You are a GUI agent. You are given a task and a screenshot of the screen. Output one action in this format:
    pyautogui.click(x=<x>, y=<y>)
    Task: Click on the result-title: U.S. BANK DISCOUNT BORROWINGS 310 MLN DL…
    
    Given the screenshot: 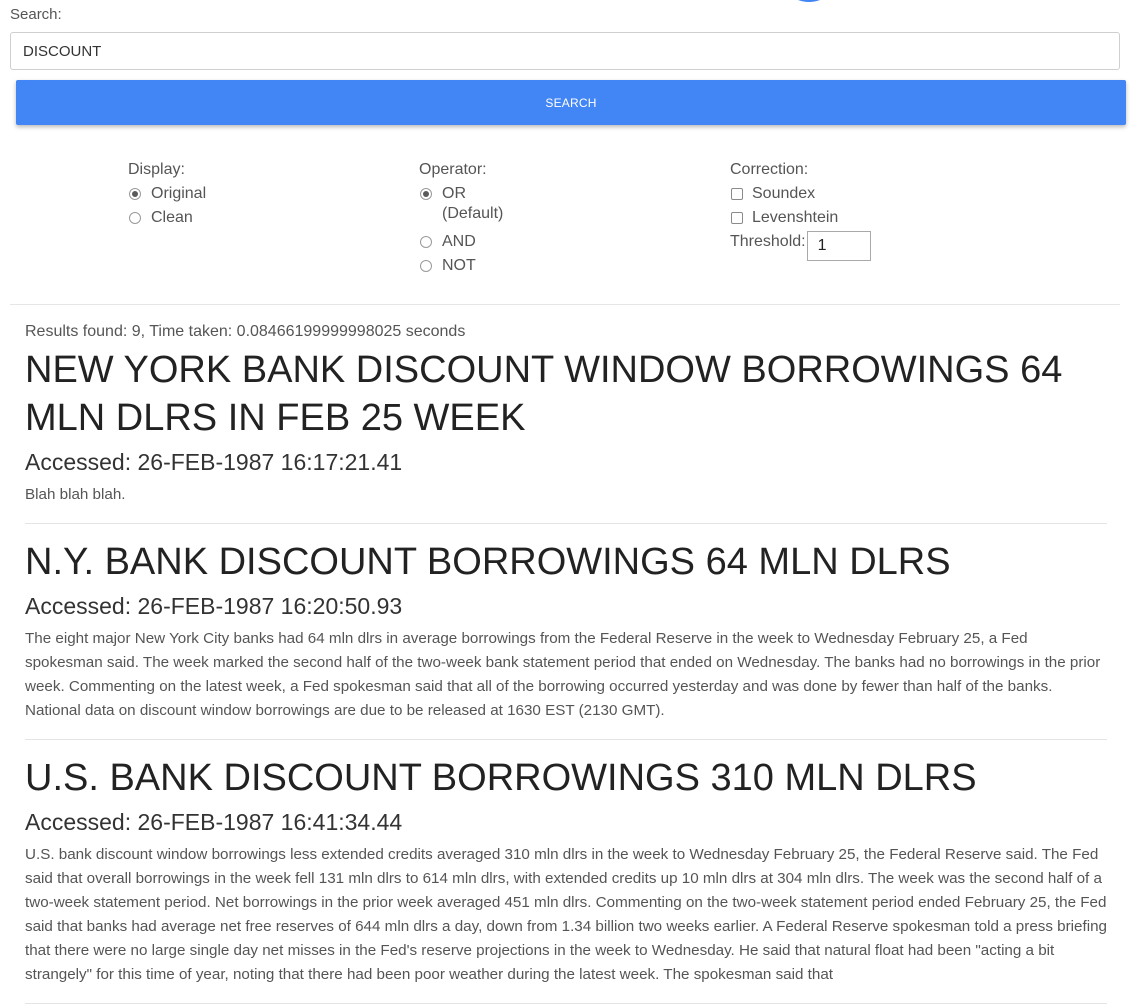 What is the action you would take?
    pyautogui.click(x=566, y=778)
    